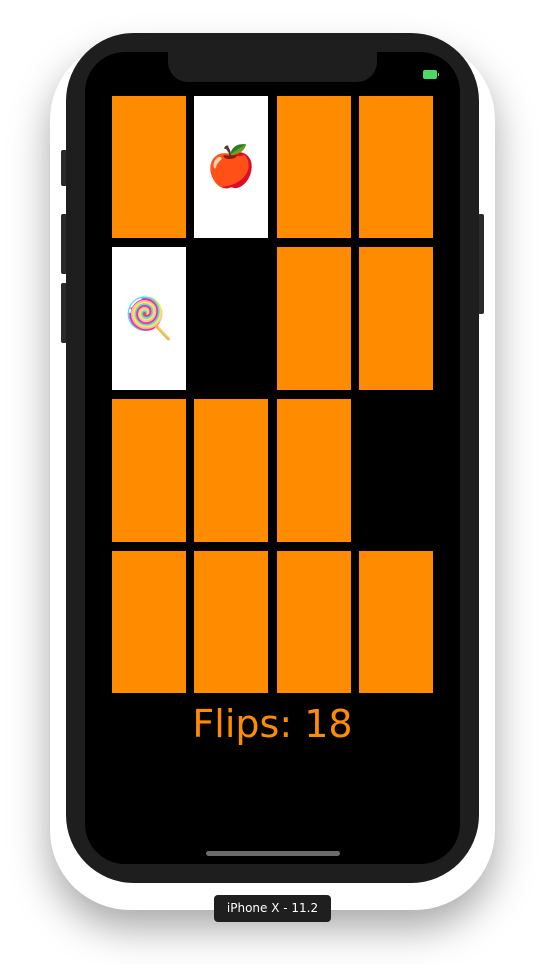 The height and width of the screenshot is (964, 545). Describe the element at coordinates (431, 74) in the screenshot. I see `battery-charging-icon` at that location.